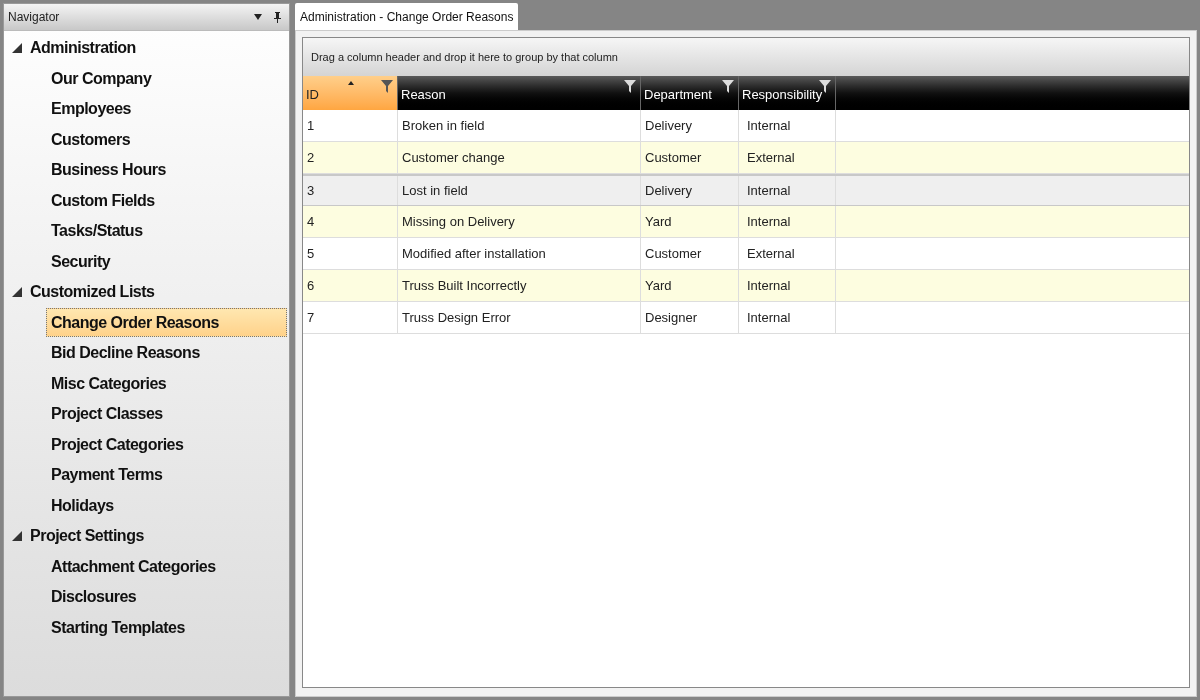 The image size is (1200, 700). I want to click on table-cell: Designer, so click(690, 317).